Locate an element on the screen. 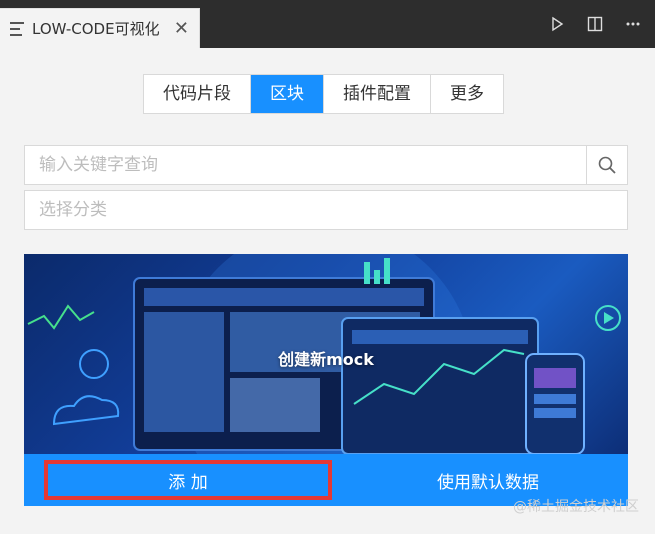 This screenshot has height=534, width=655. editor-tab: LOW-CODE可视化 ✕ is located at coordinates (100, 28).